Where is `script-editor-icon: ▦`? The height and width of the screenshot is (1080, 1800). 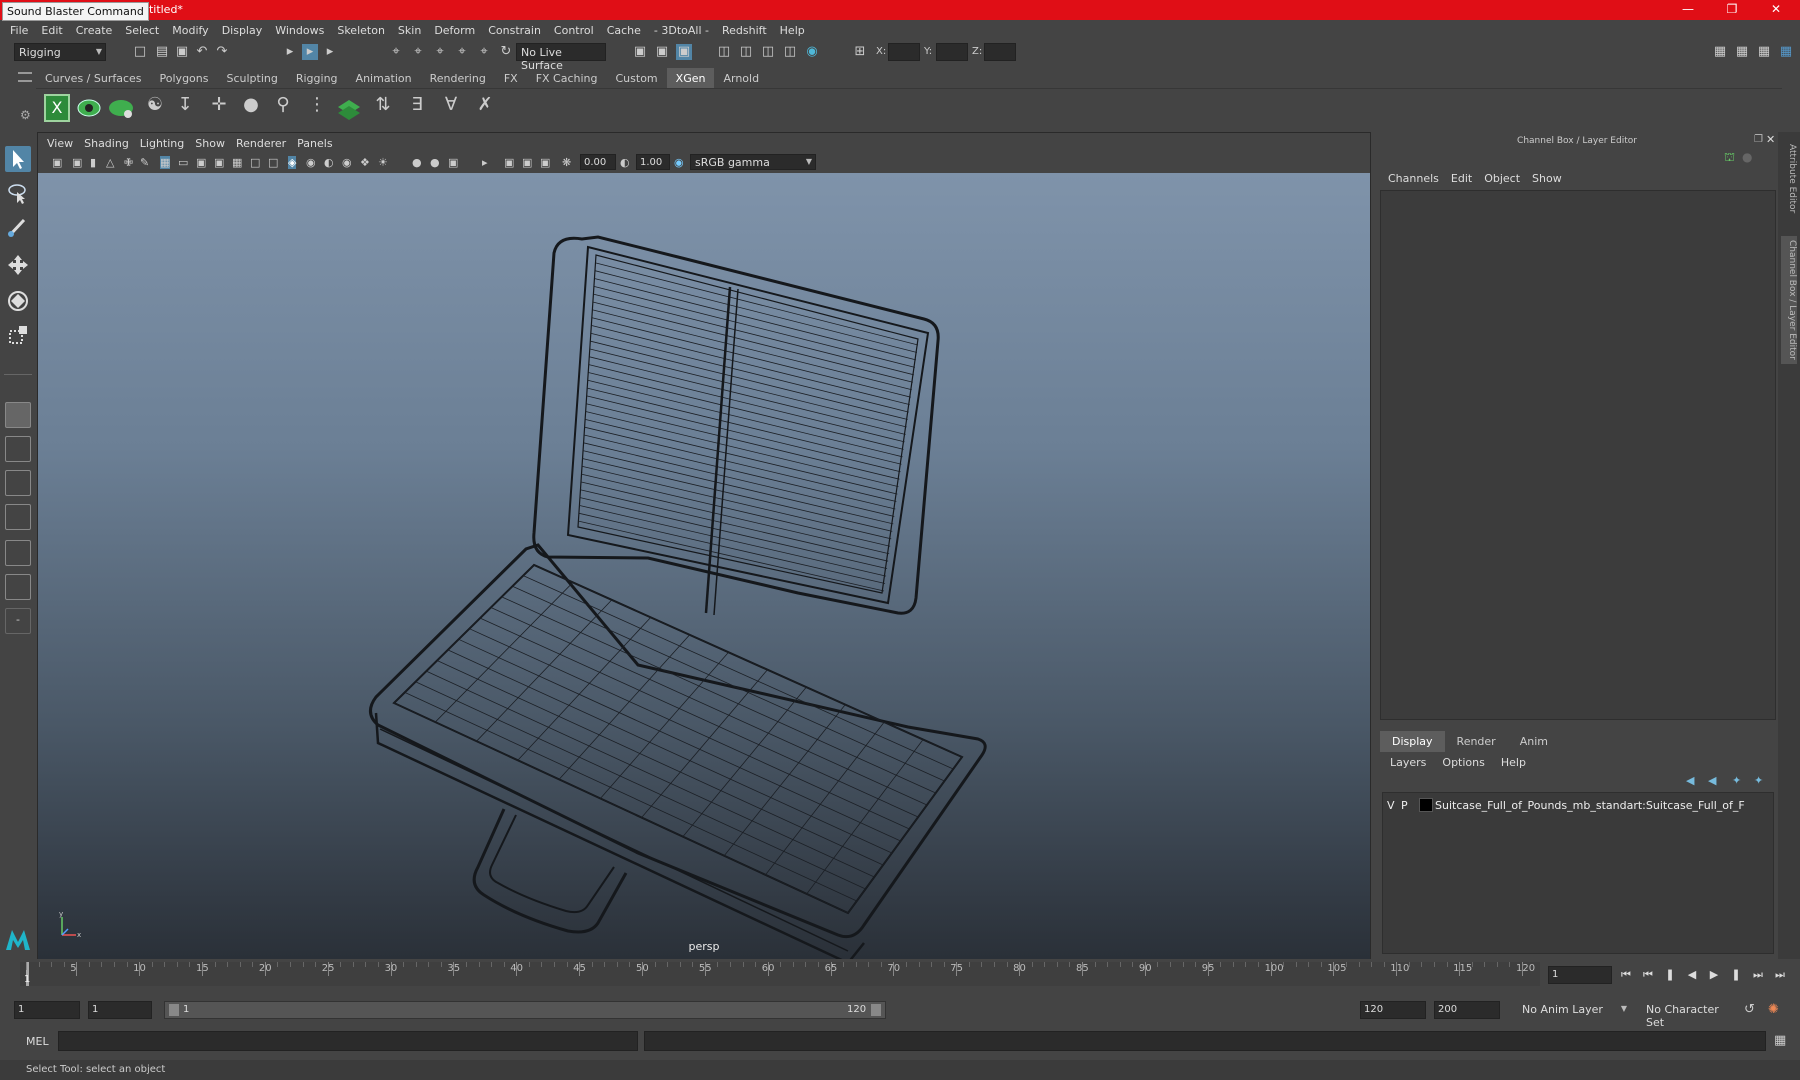
script-editor-icon: ▦ is located at coordinates (1780, 1040).